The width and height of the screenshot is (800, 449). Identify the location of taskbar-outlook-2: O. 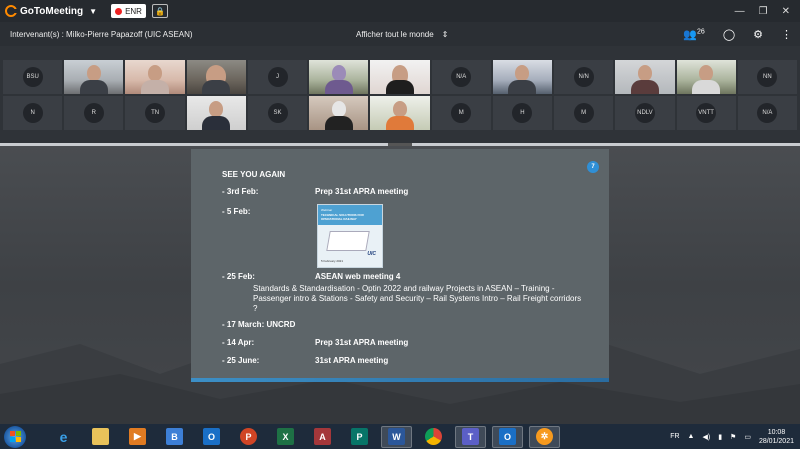
(507, 436).